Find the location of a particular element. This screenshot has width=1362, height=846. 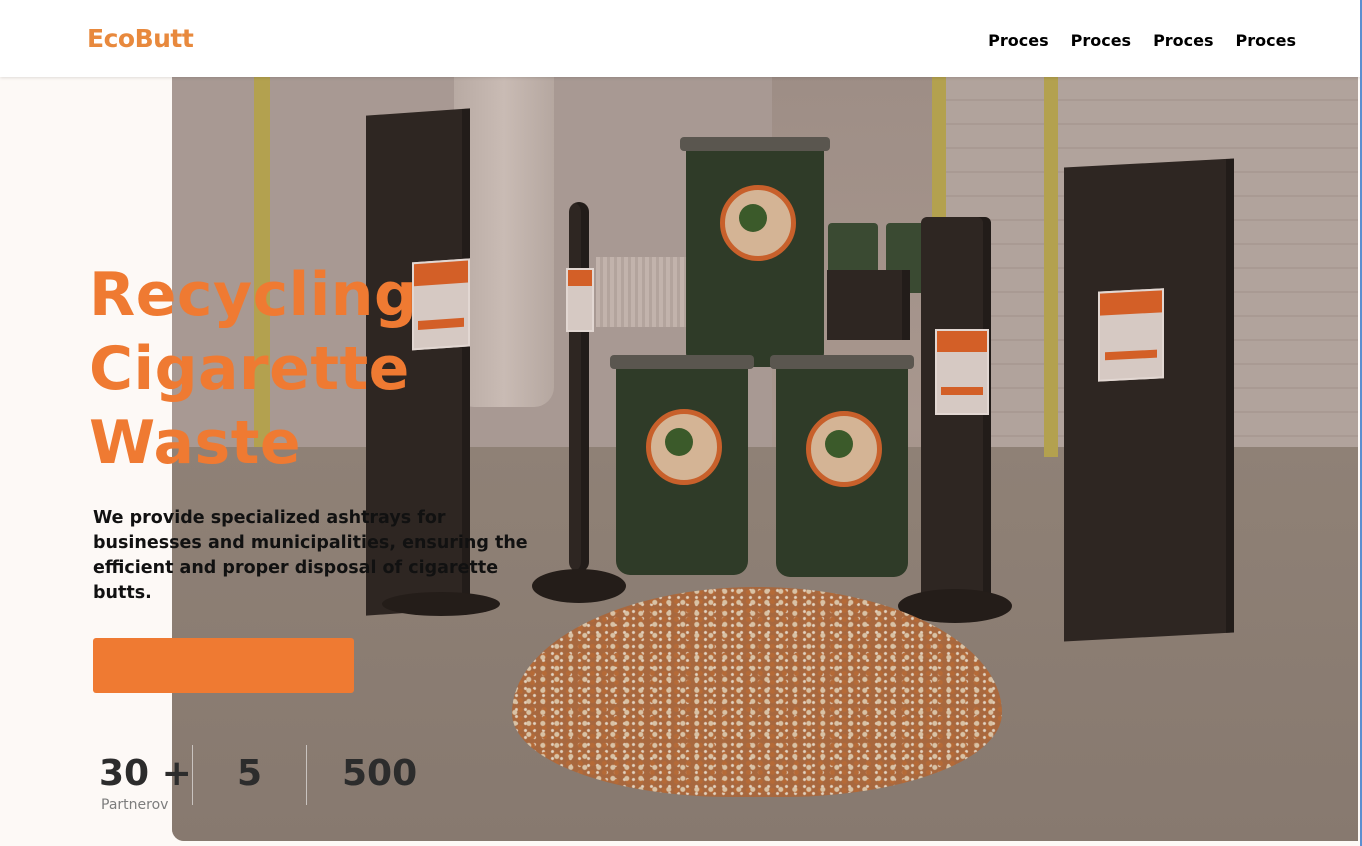

photo-ashtray-stand is located at coordinates (1149, 400).